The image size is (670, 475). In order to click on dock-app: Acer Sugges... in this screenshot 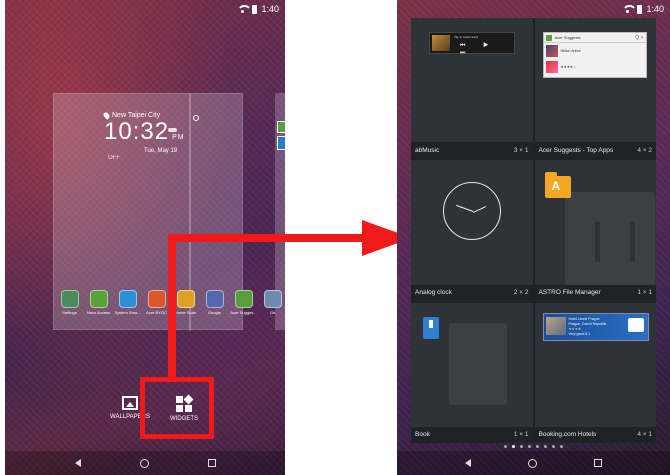, I will do `click(243, 302)`.